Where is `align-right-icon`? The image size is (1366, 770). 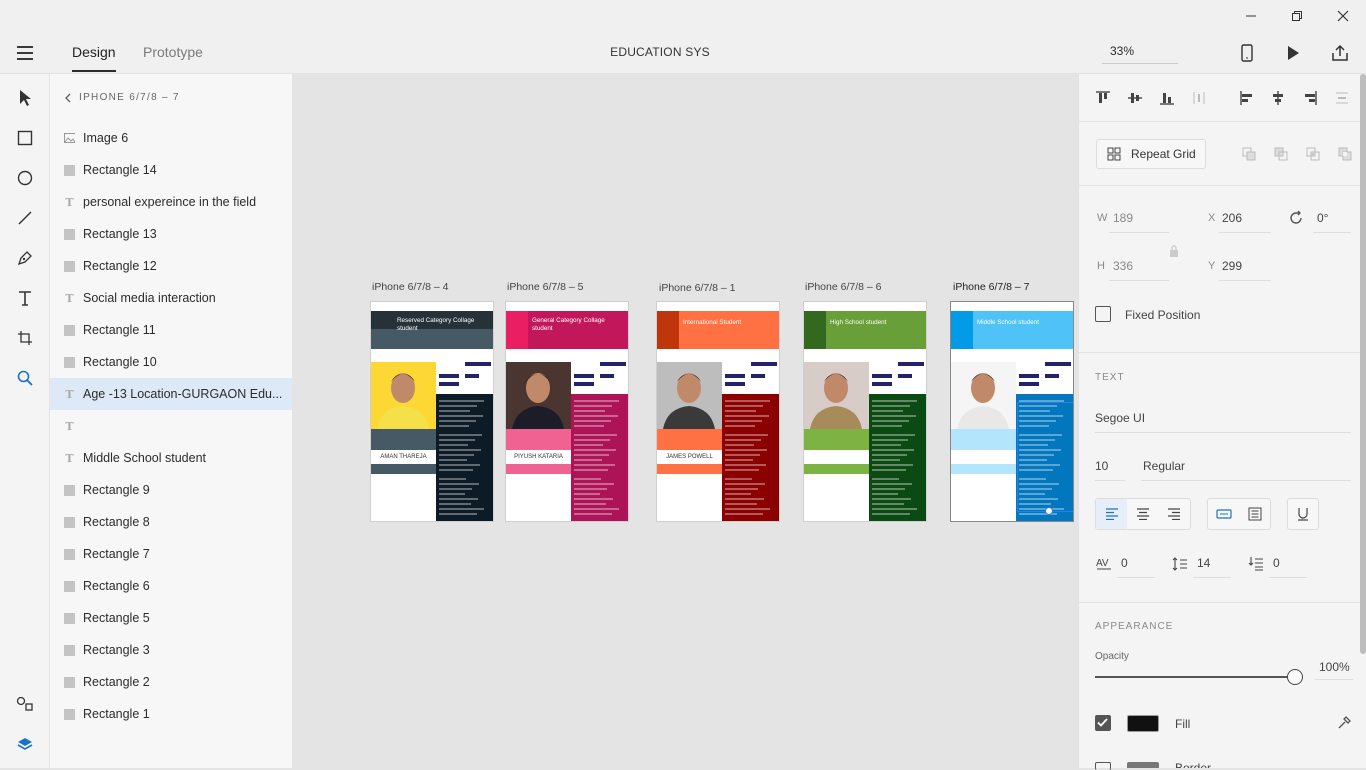
align-right-icon is located at coordinates (1310, 98).